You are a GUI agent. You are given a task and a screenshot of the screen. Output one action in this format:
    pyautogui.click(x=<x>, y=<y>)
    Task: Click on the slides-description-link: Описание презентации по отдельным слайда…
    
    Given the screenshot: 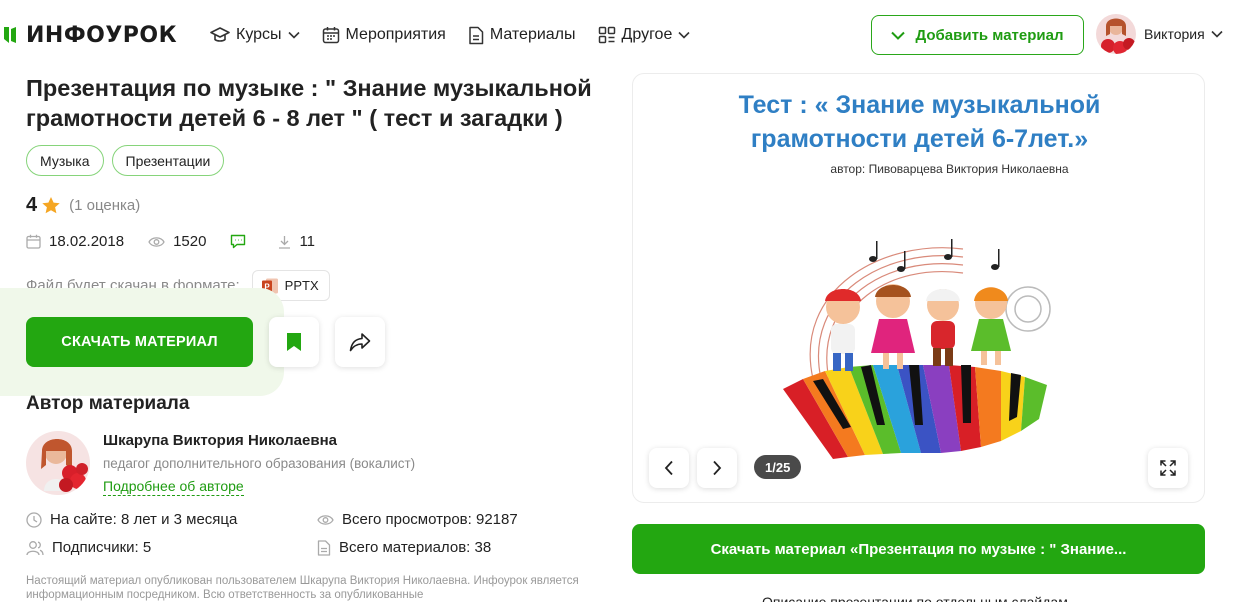 What is the action you would take?
    pyautogui.click(x=915, y=598)
    